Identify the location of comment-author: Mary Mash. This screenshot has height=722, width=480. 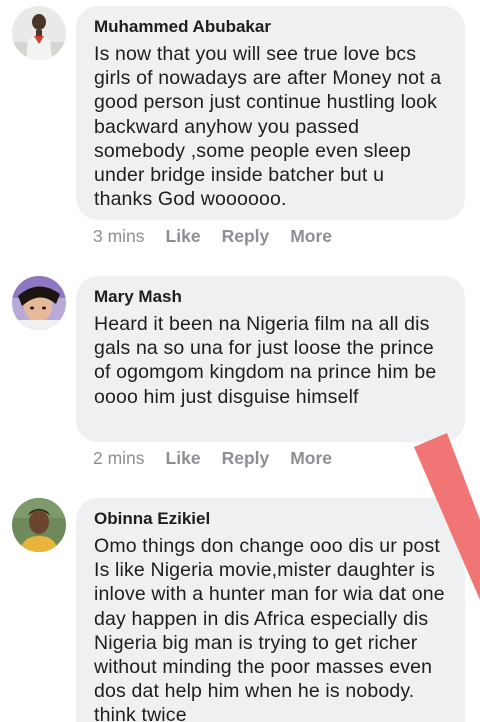
(270, 297).